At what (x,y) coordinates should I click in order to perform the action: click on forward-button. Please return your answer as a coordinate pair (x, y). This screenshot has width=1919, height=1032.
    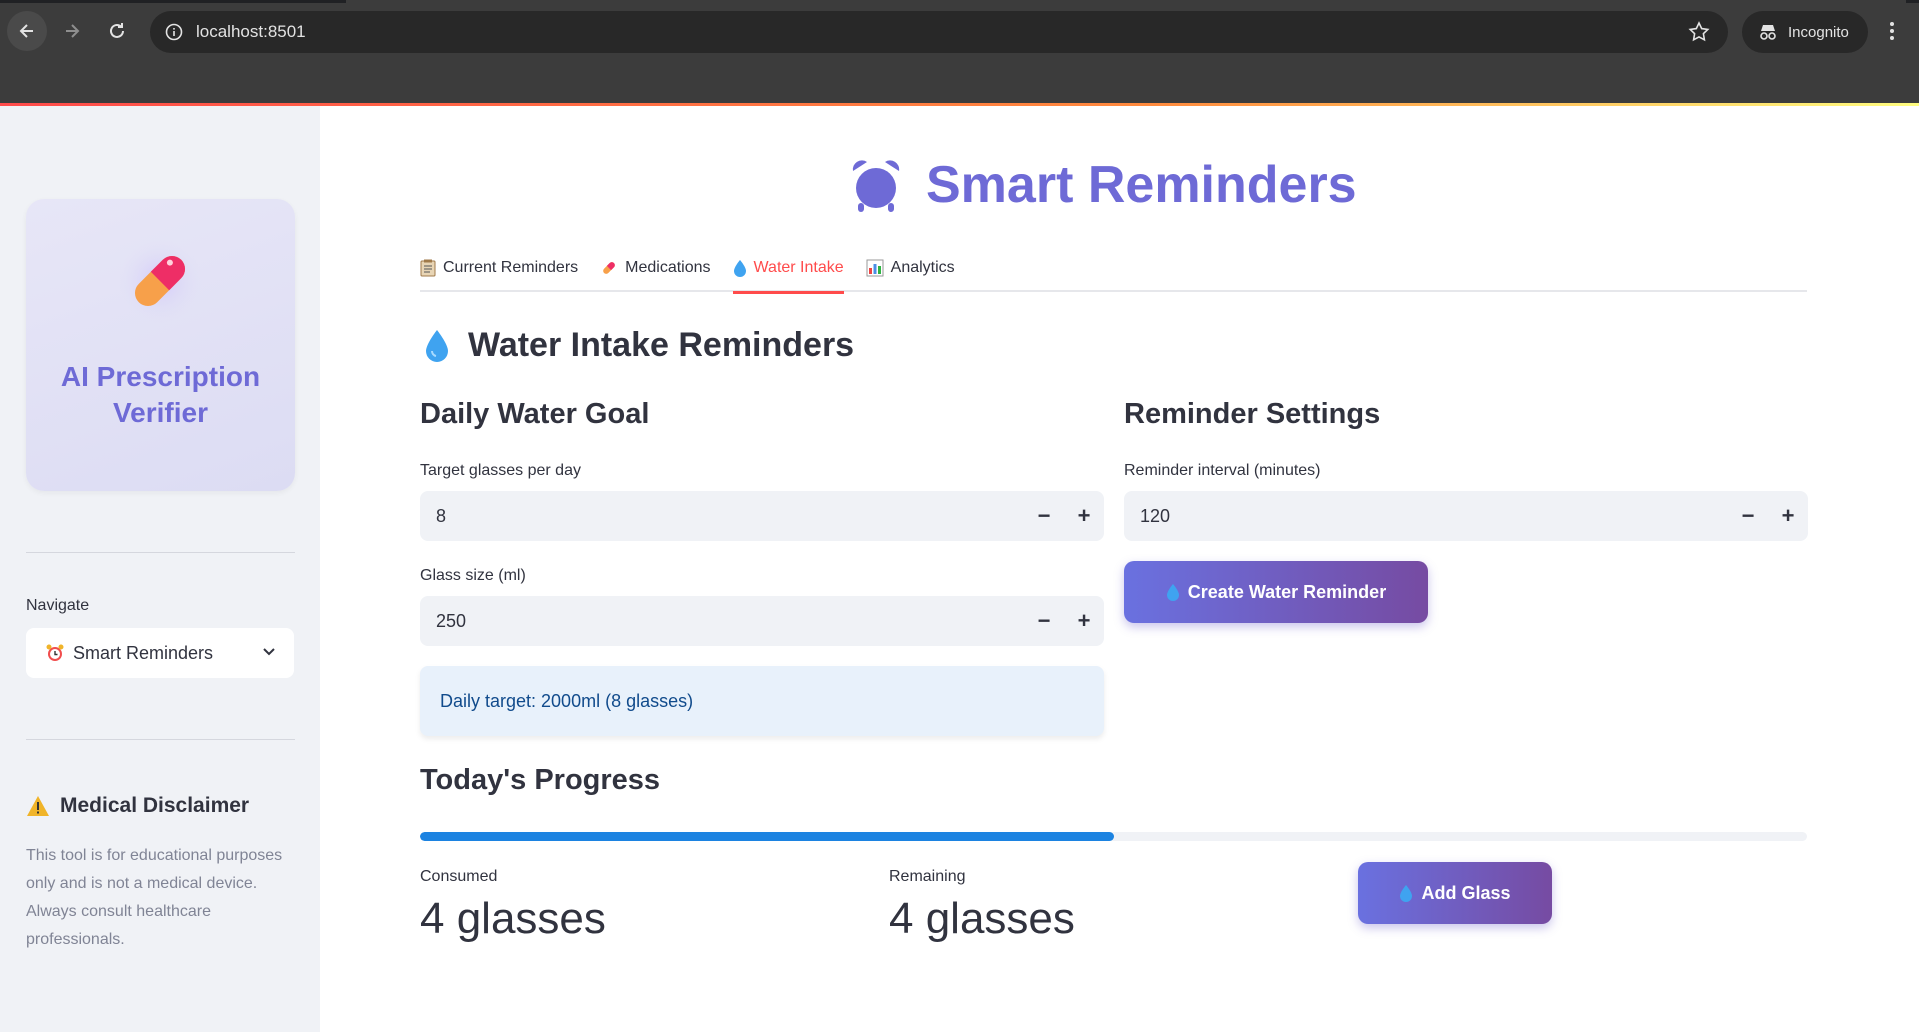
    Looking at the image, I should click on (72, 31).